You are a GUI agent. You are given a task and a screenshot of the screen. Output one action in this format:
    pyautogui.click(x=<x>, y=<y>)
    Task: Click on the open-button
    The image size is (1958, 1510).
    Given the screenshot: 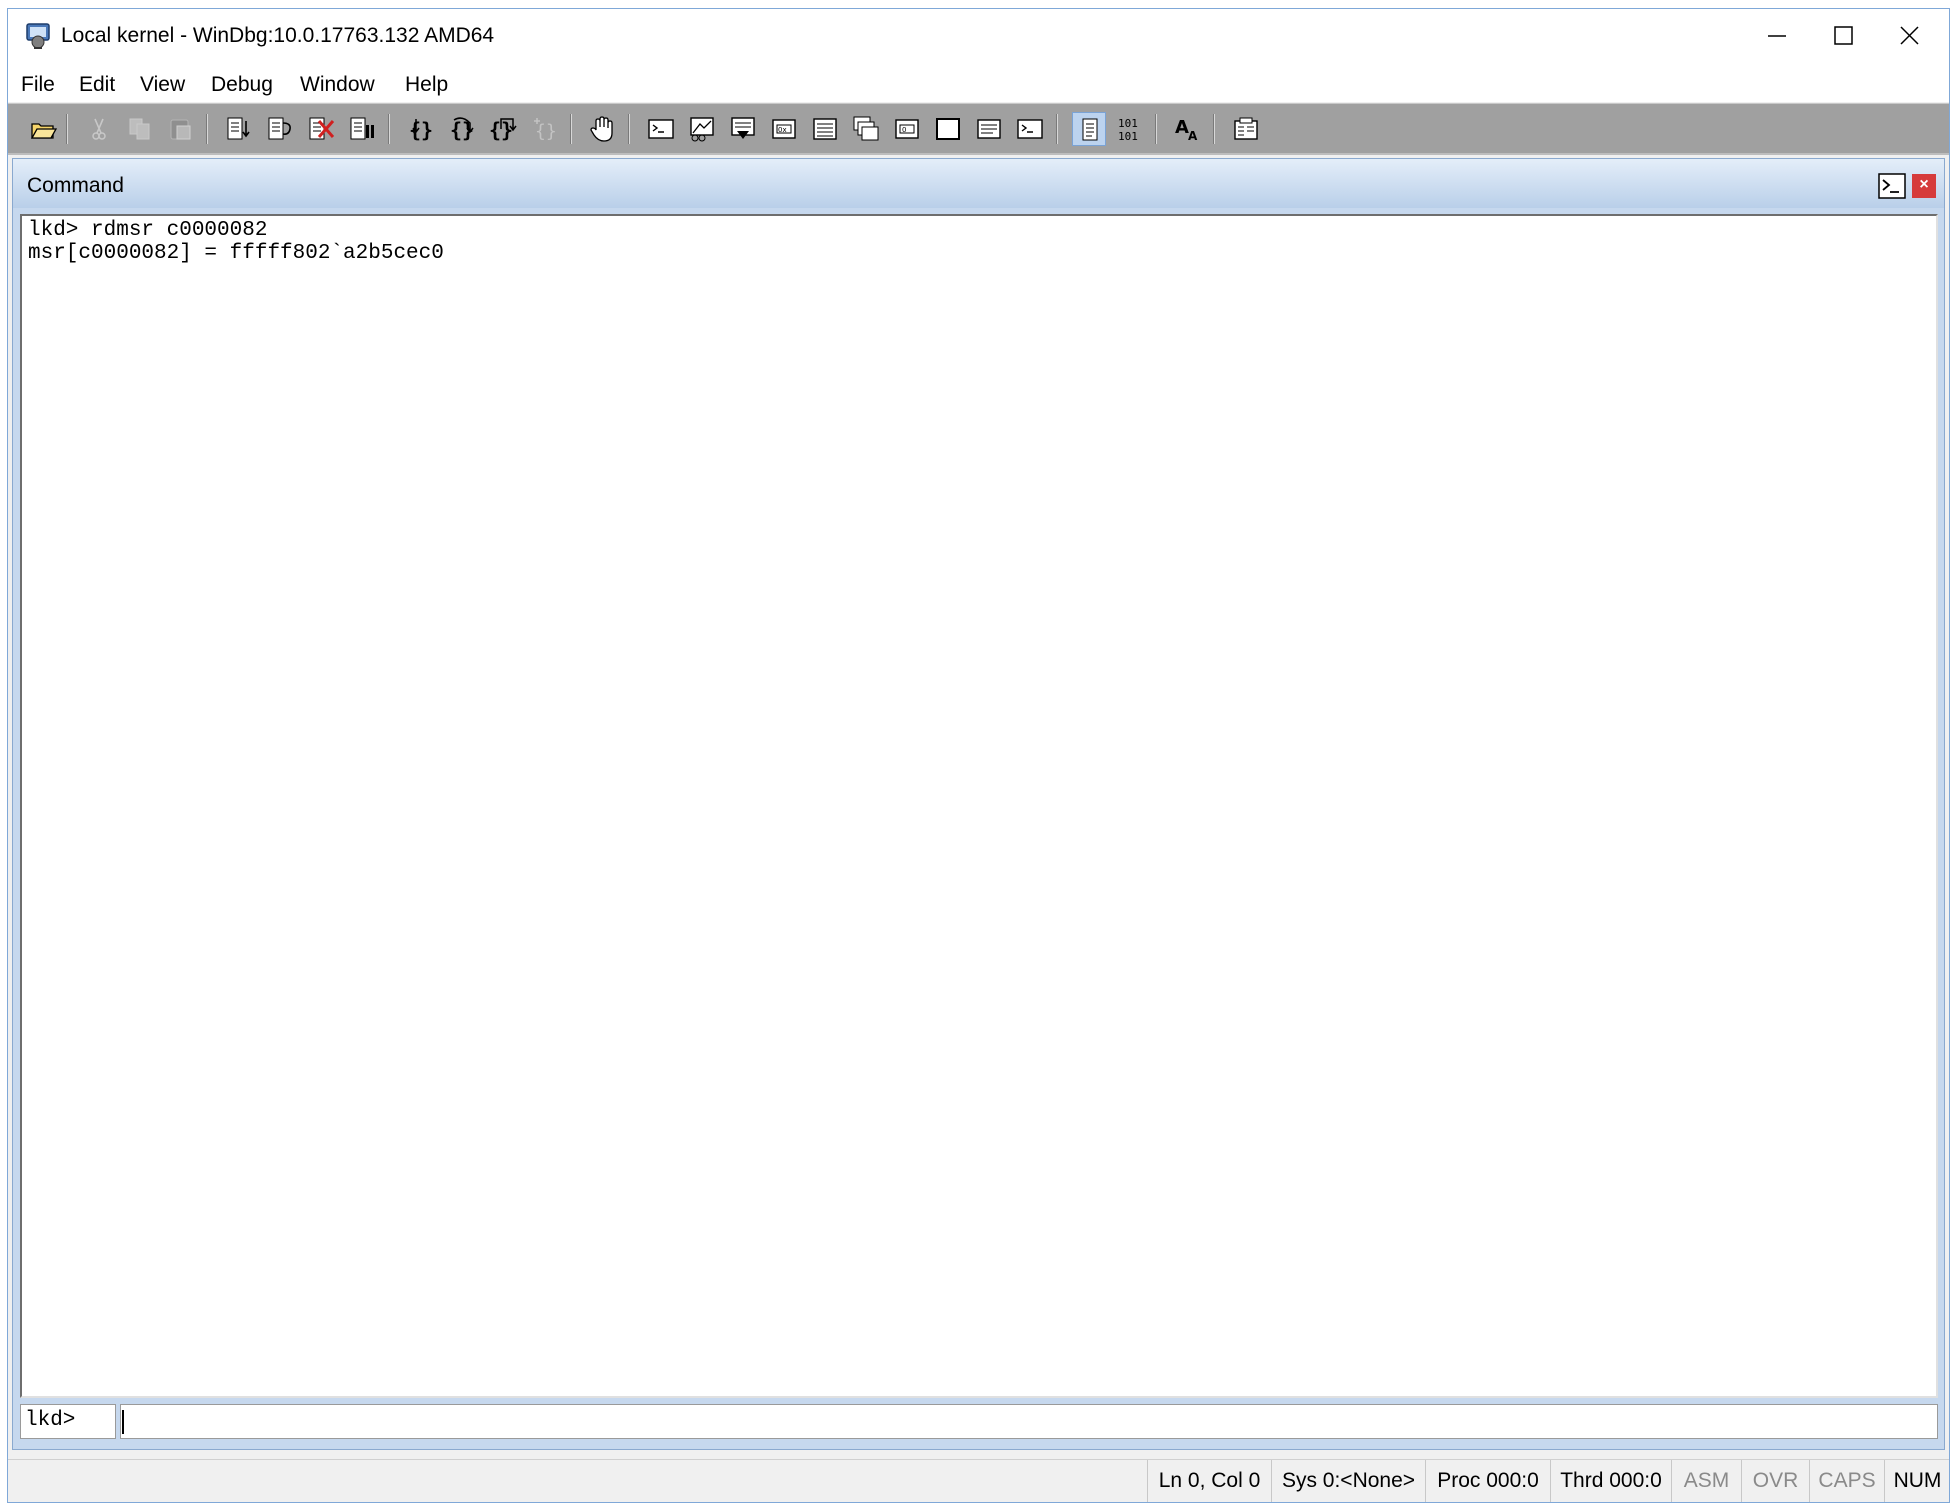 What is the action you would take?
    pyautogui.click(x=43, y=129)
    